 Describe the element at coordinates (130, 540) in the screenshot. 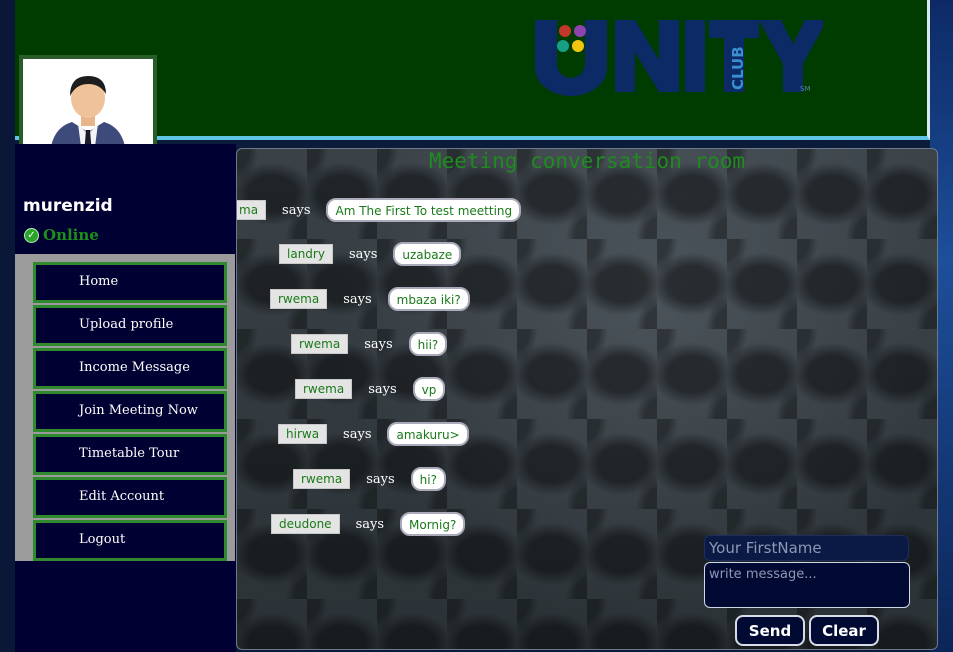

I see `sidebar-item-logout: Logout` at that location.